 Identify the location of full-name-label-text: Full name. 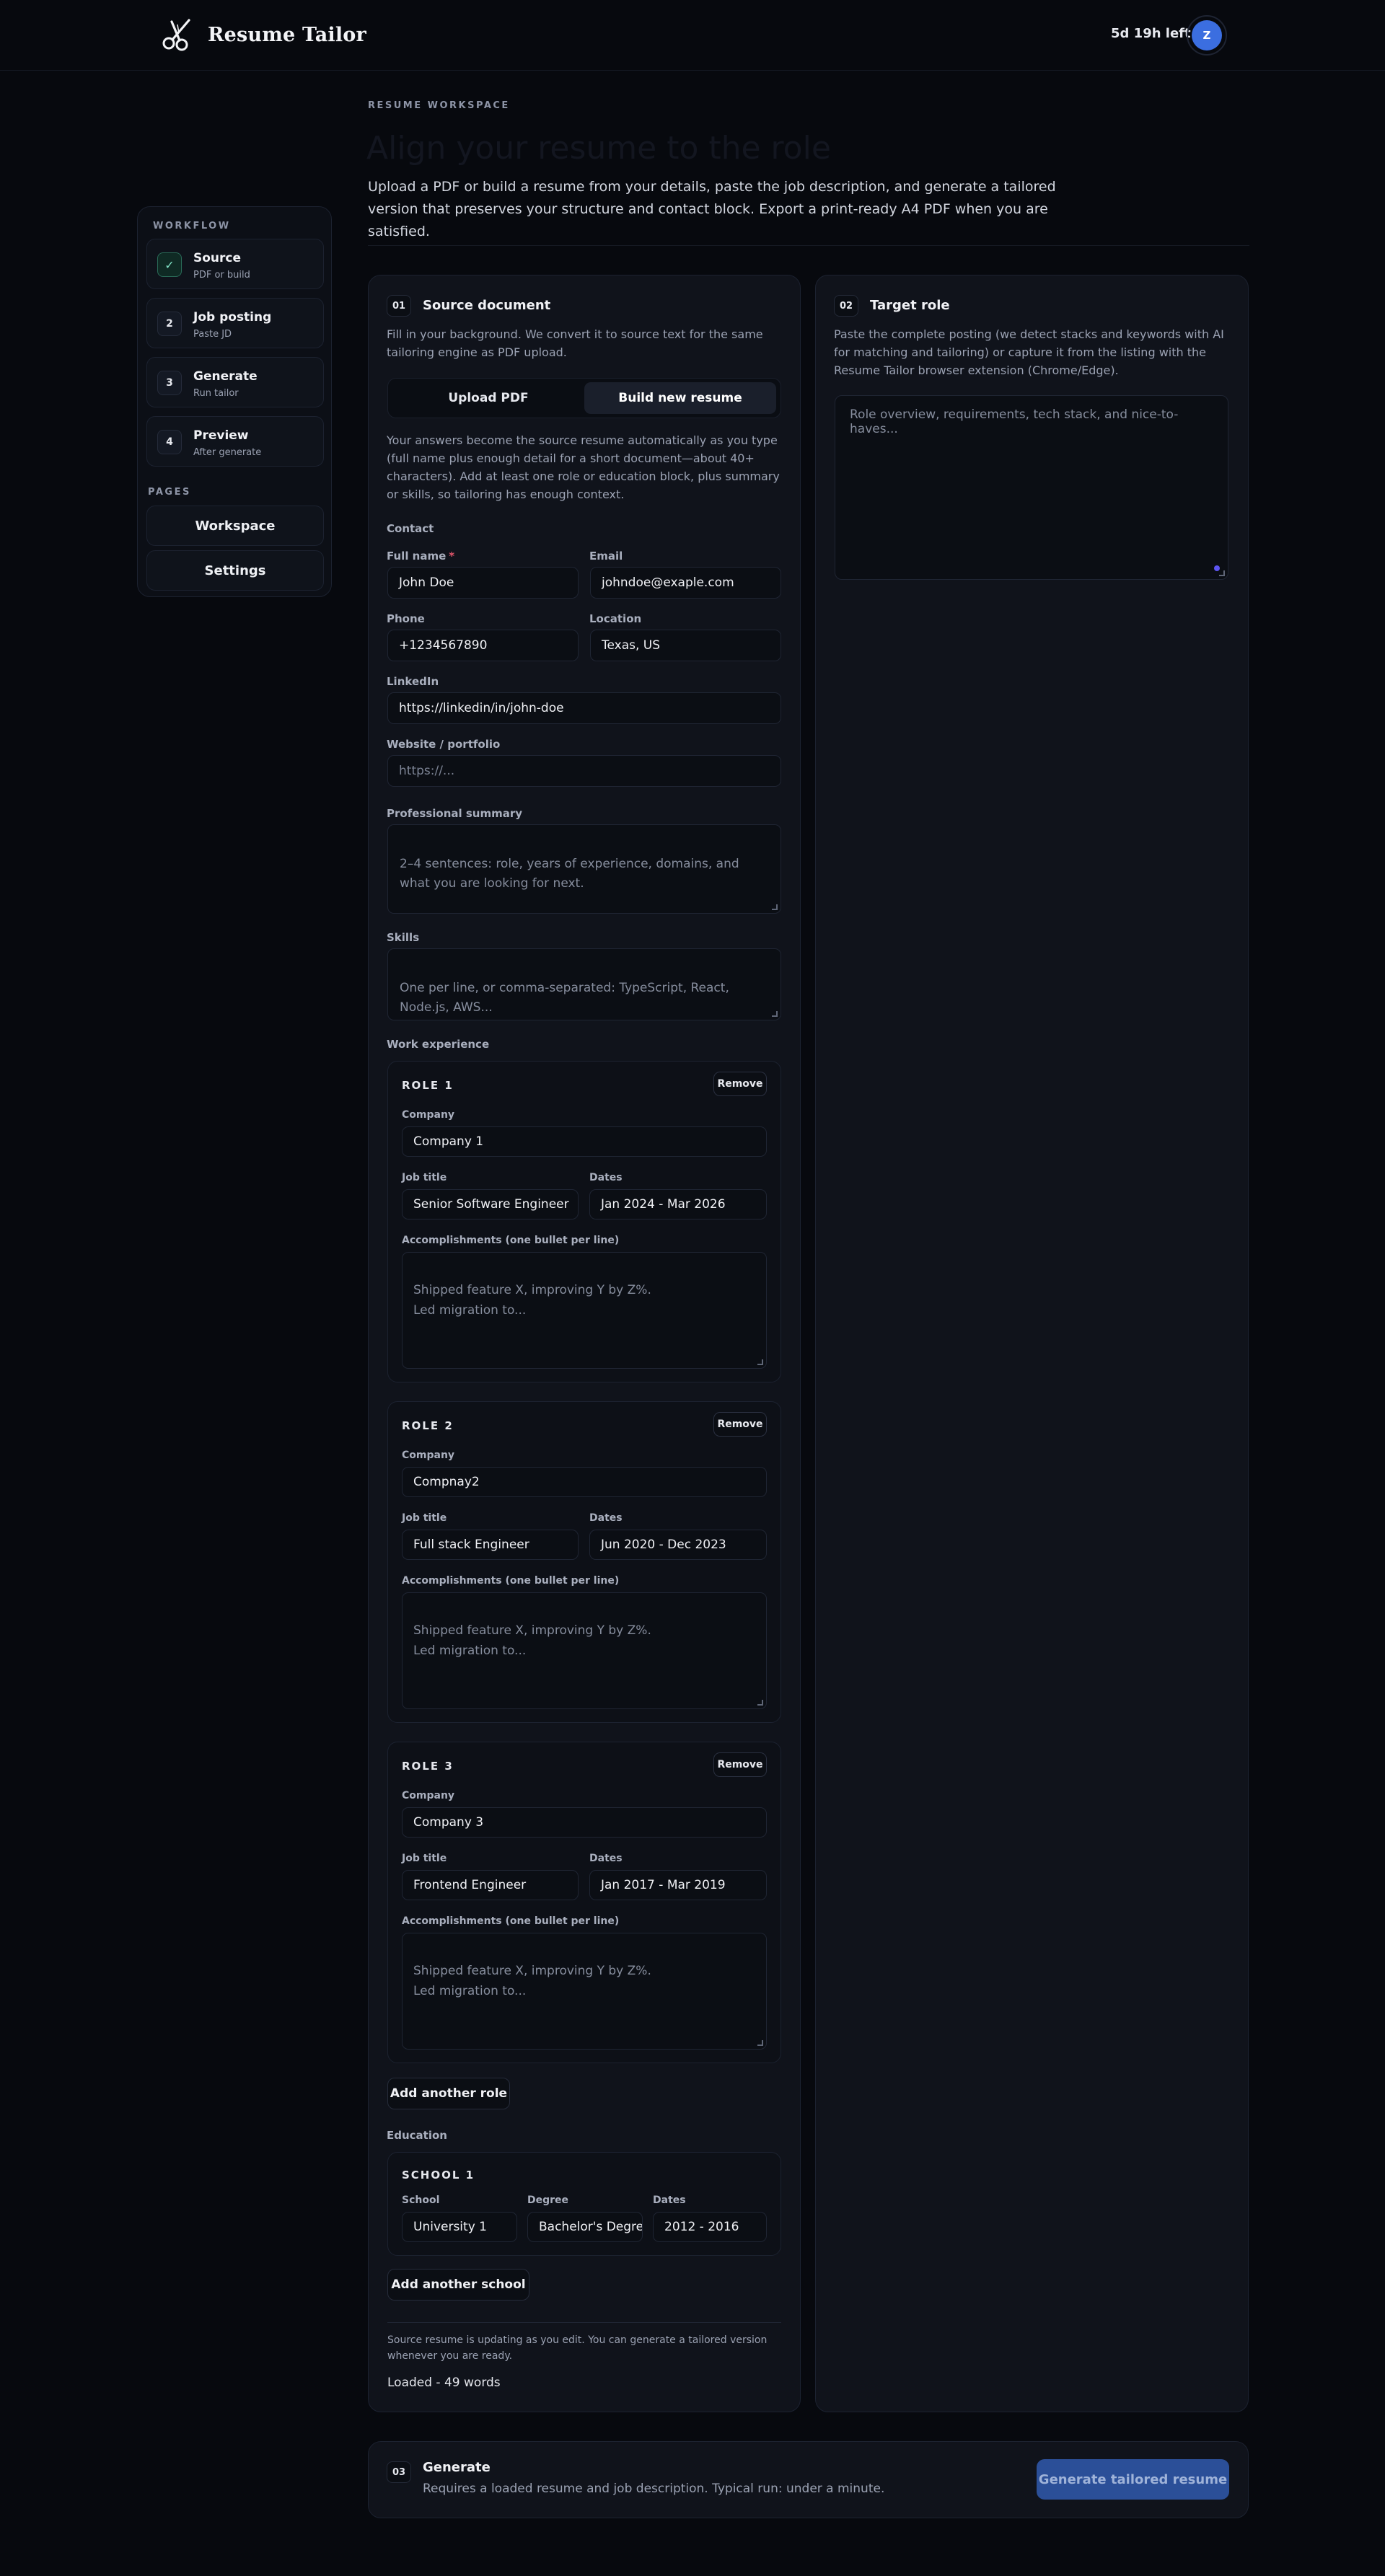
(417, 556).